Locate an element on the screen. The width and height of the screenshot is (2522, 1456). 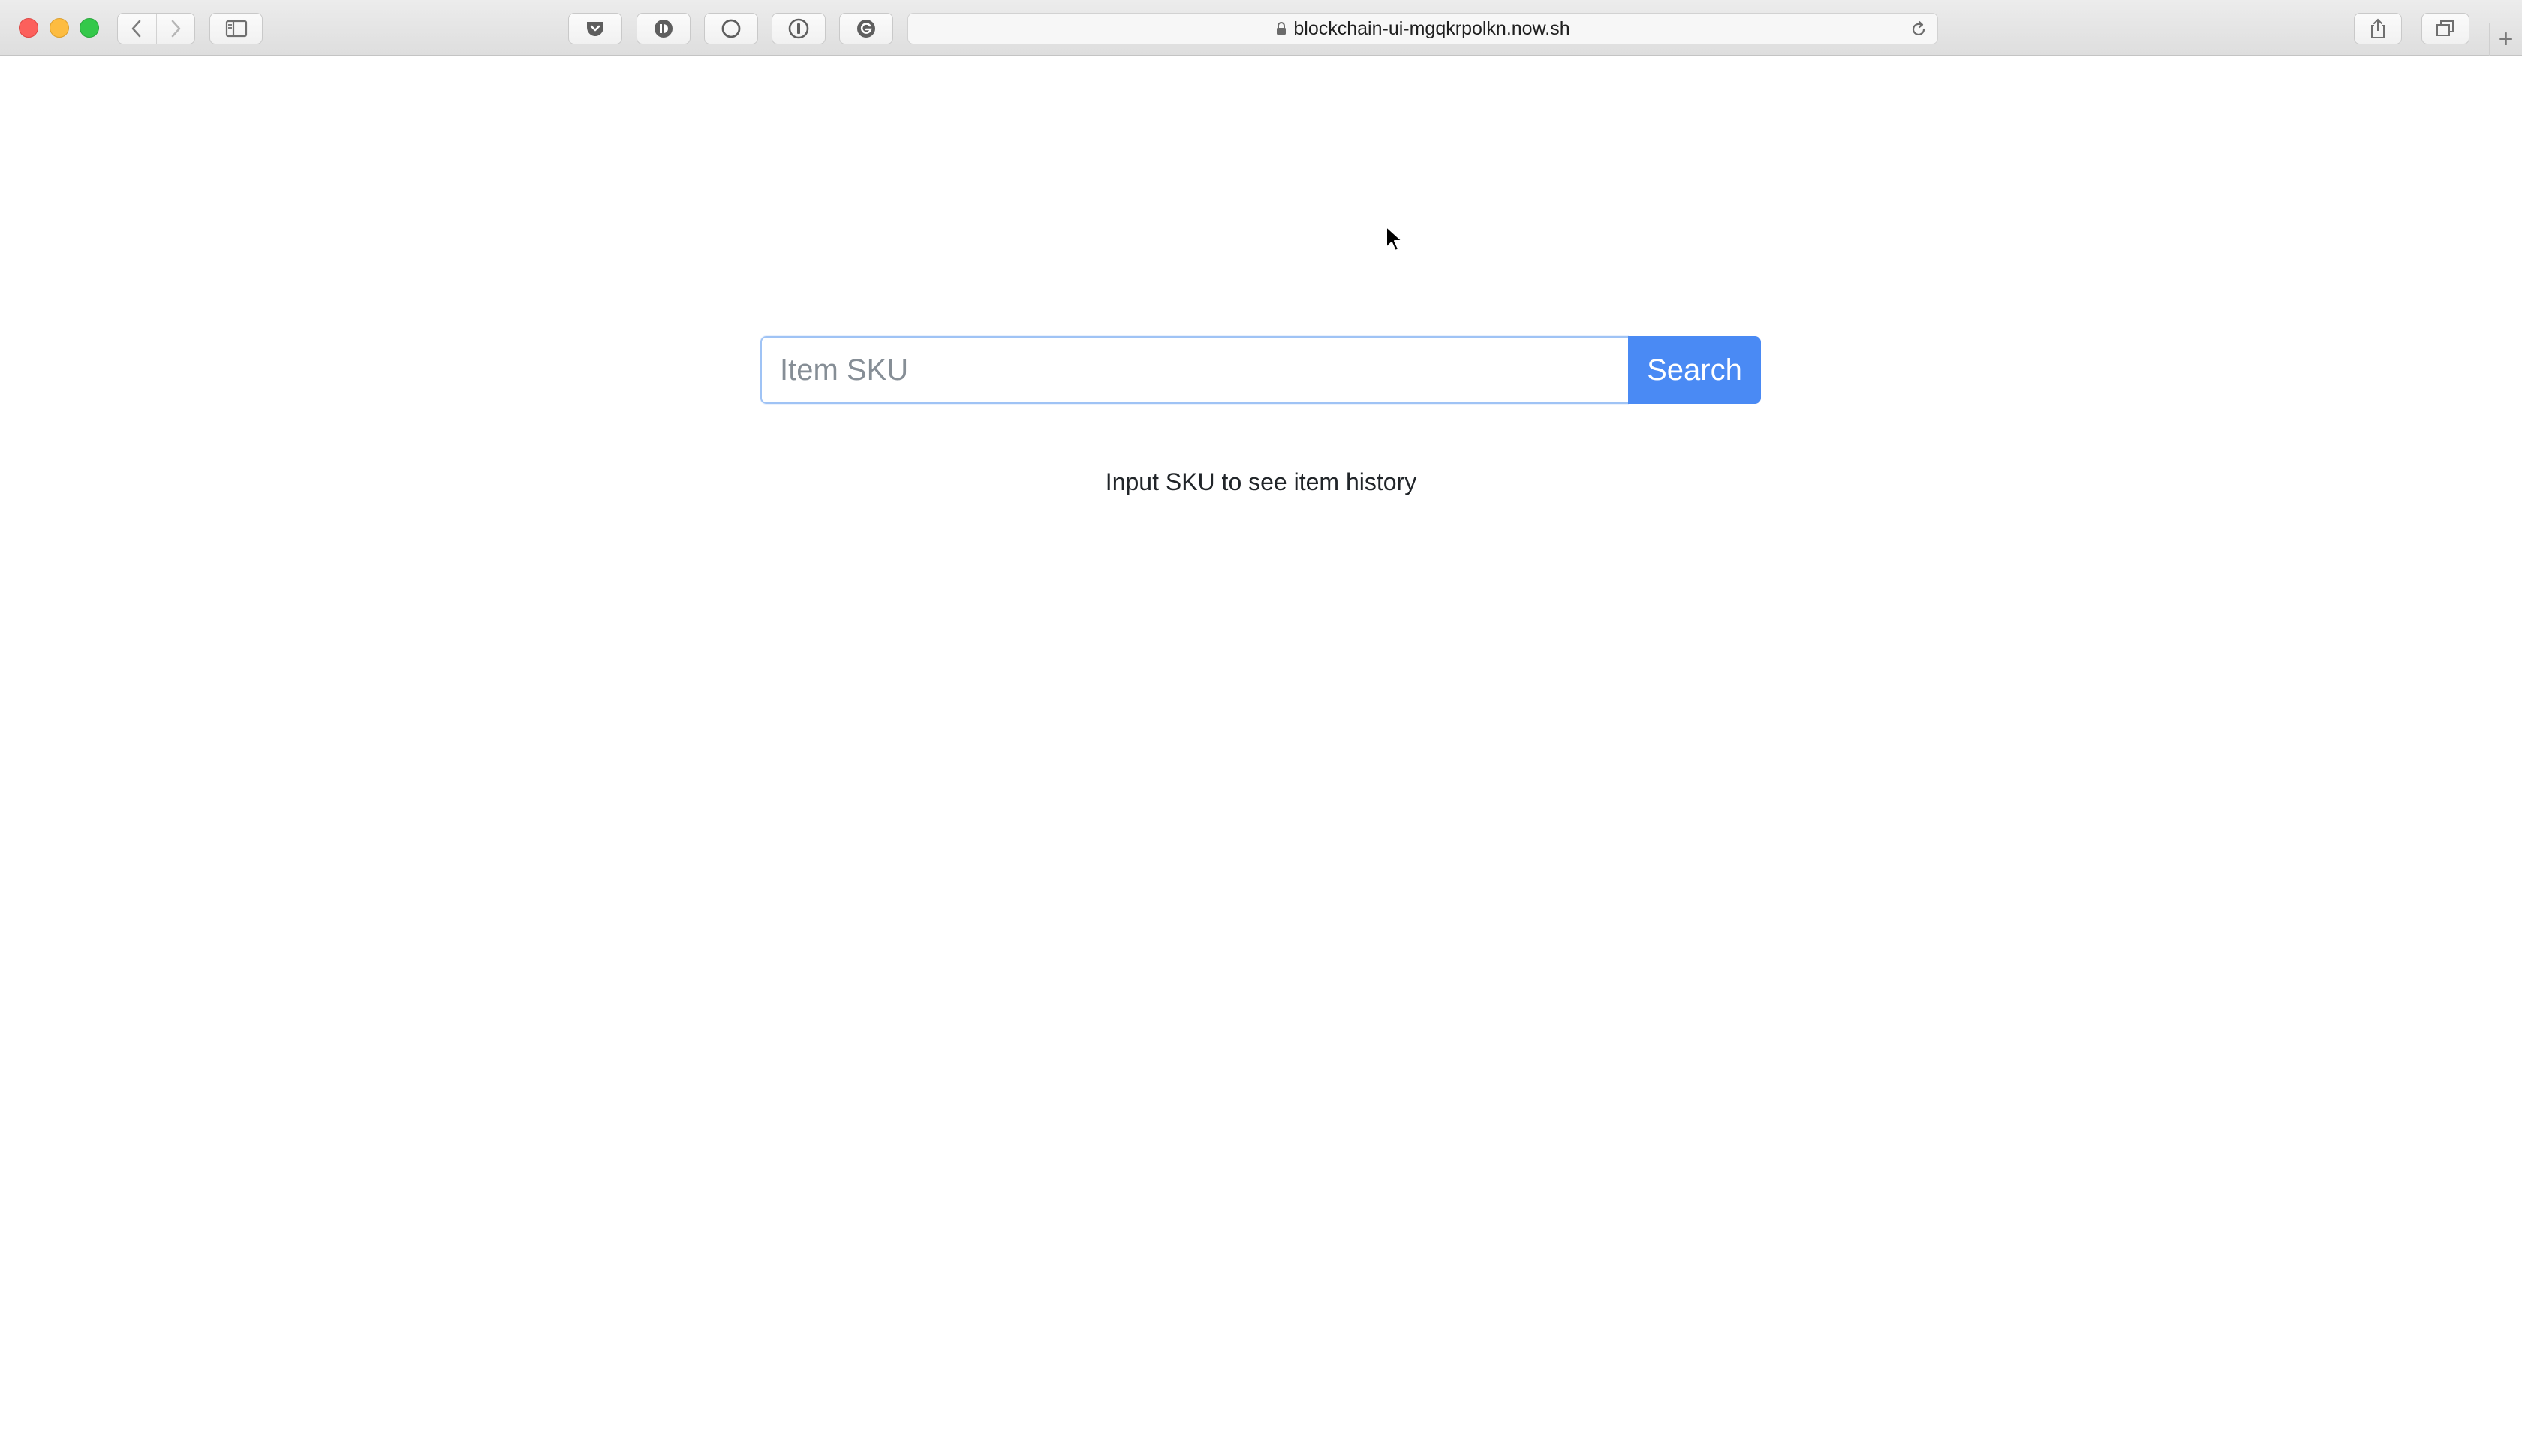
readkit-extension-button is located at coordinates (664, 28).